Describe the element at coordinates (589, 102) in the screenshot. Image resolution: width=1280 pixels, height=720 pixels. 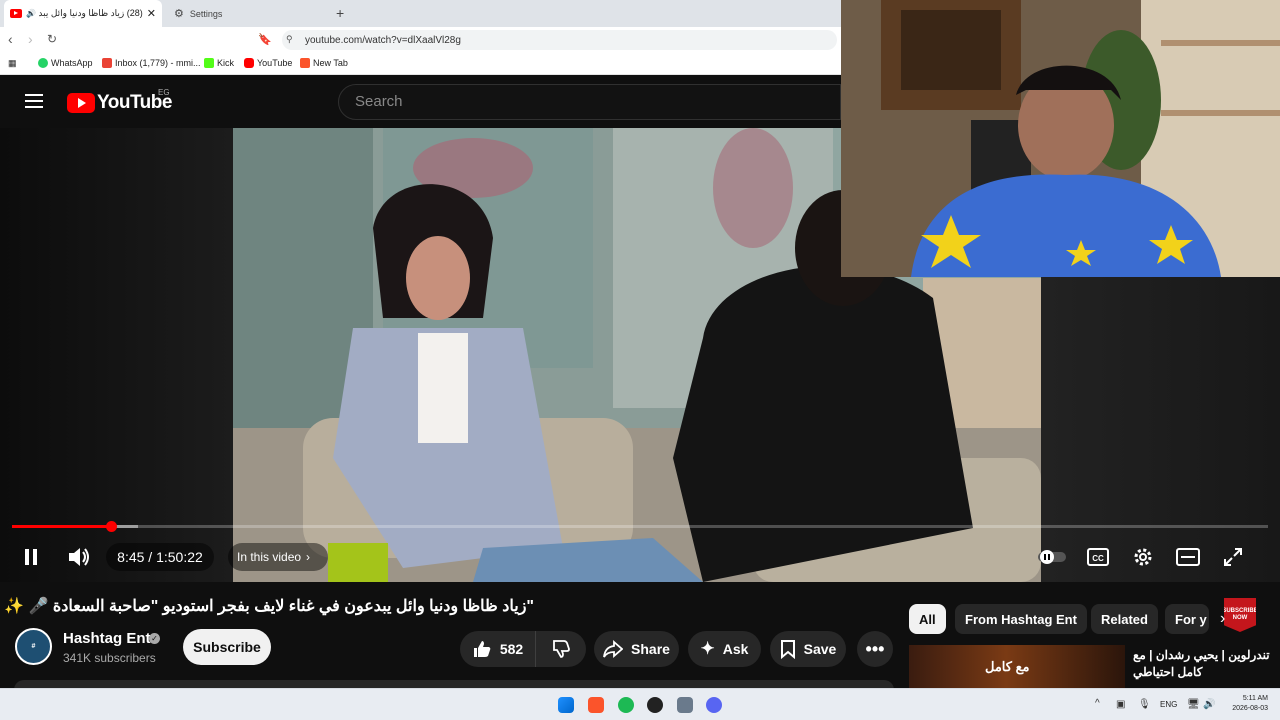
I see `search-input: Search` at that location.